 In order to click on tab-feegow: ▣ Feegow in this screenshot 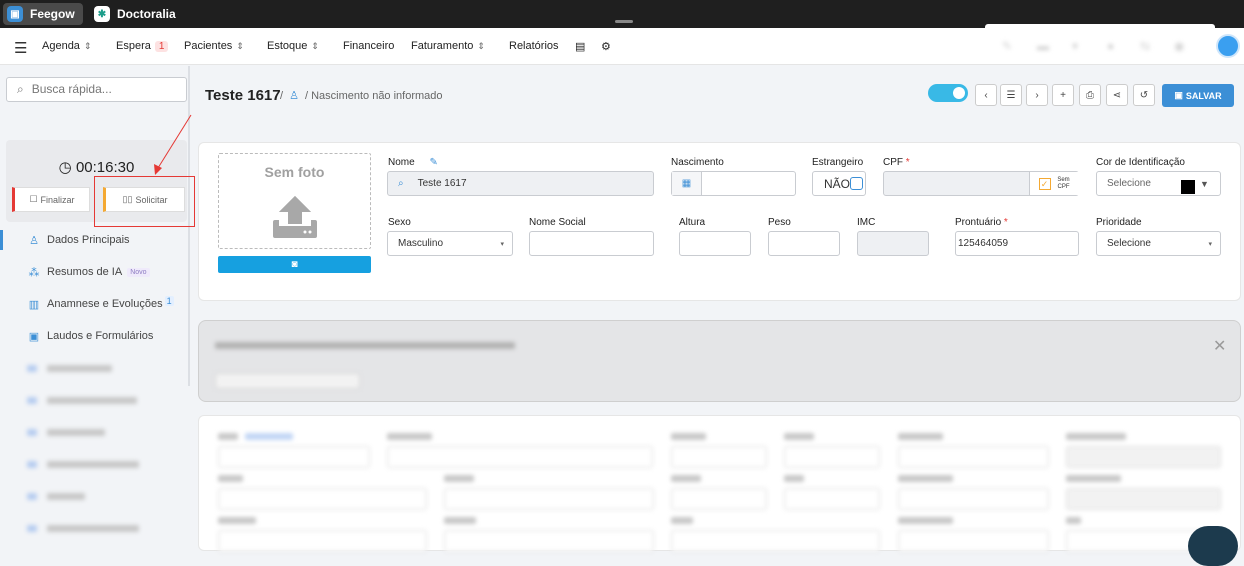, I will do `click(43, 14)`.